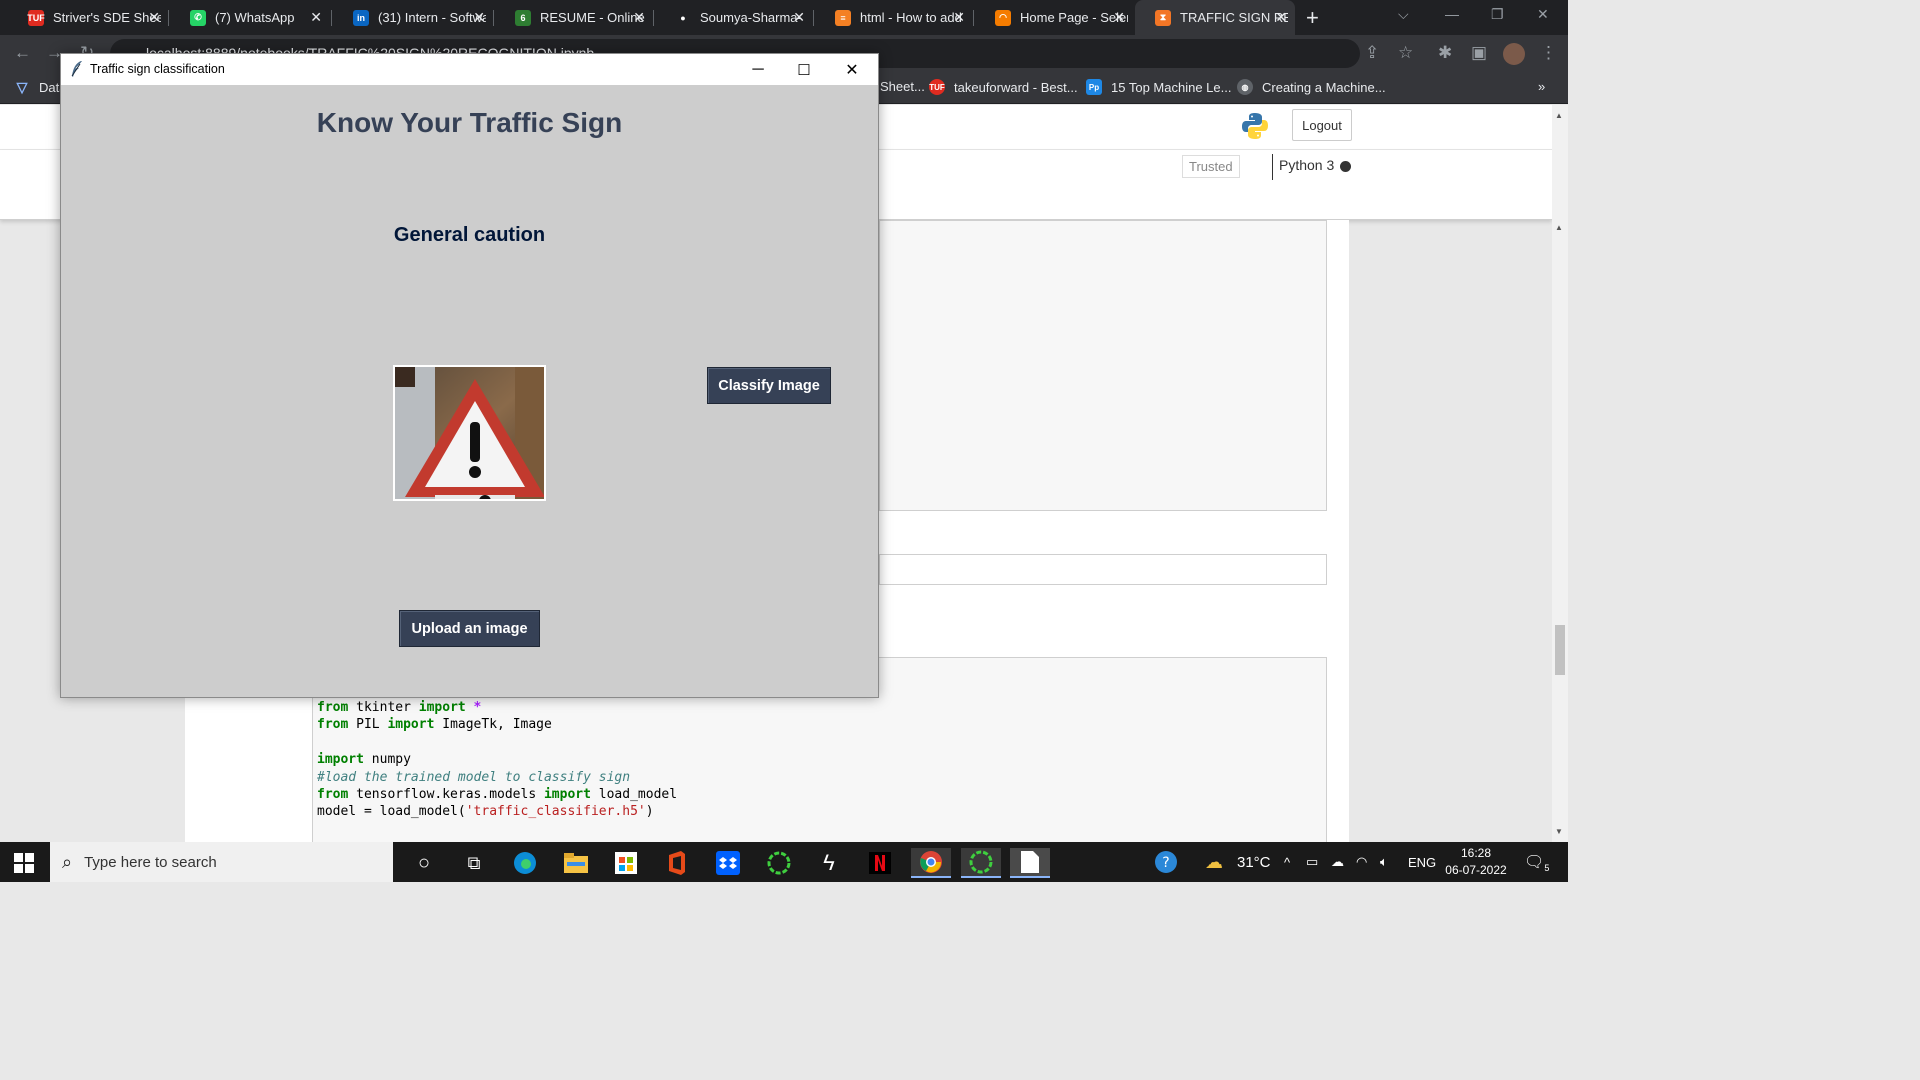 This screenshot has height=1080, width=1920. What do you see at coordinates (734, 17) in the screenshot?
I see `browser-tab: ● Soumya-Sharma- ✕` at bounding box center [734, 17].